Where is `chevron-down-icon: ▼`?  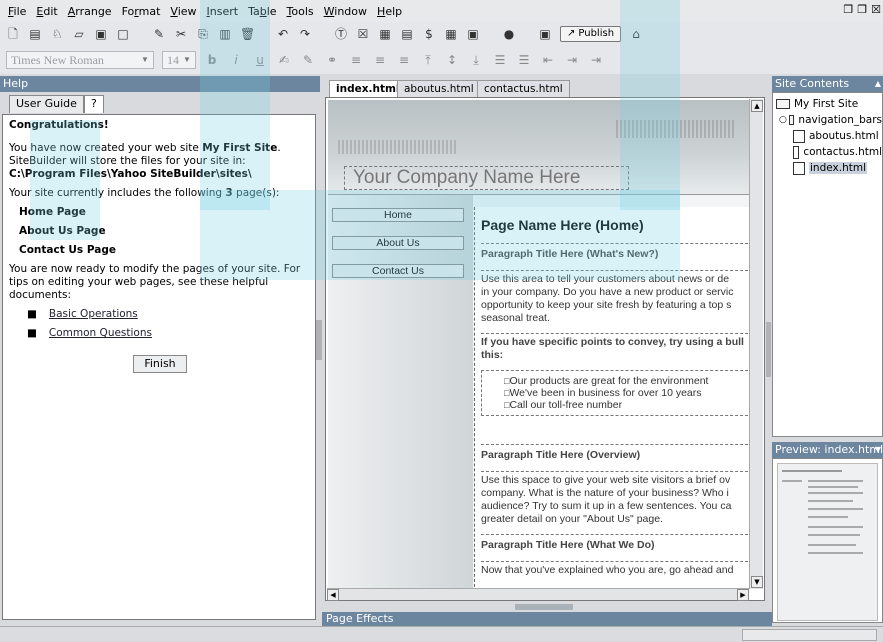
chevron-down-icon: ▼ is located at coordinates (878, 450).